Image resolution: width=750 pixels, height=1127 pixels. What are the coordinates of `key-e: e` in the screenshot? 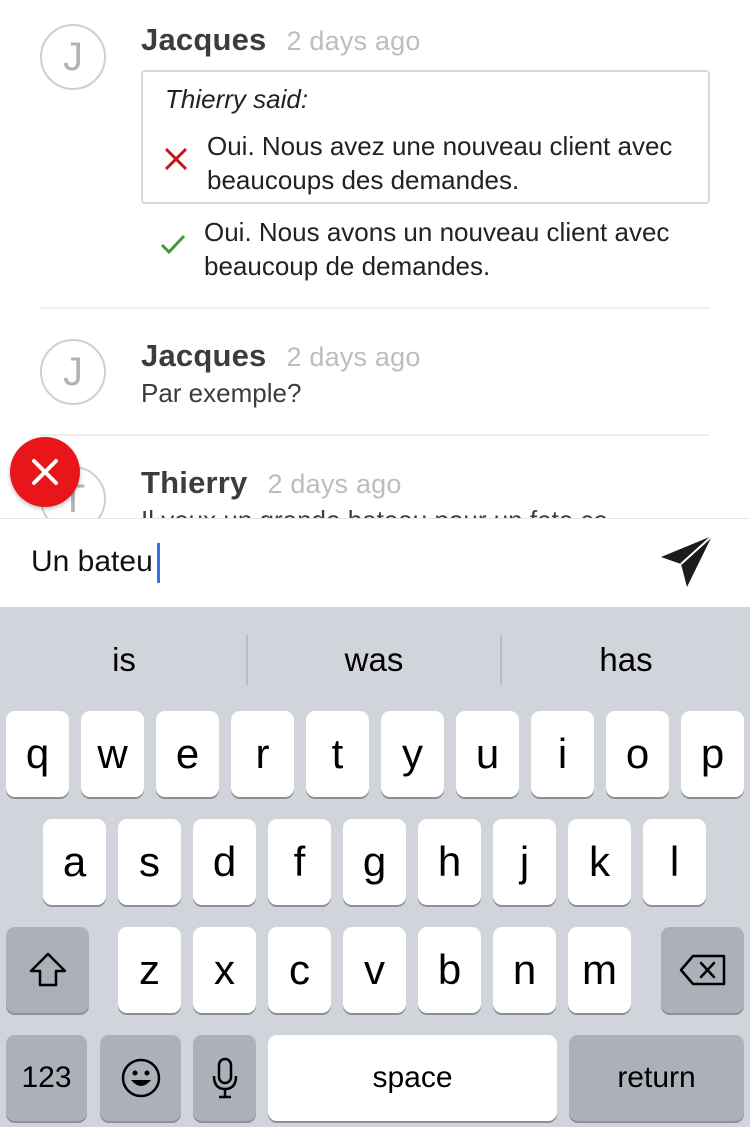 It's located at (187, 754).